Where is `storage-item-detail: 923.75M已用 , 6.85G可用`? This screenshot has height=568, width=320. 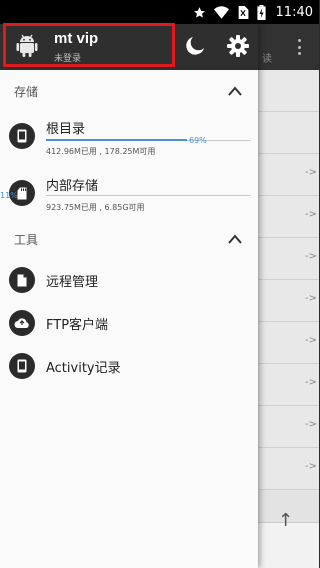
storage-item-detail: 923.75M已用 , 6.85G可用 is located at coordinates (95, 207).